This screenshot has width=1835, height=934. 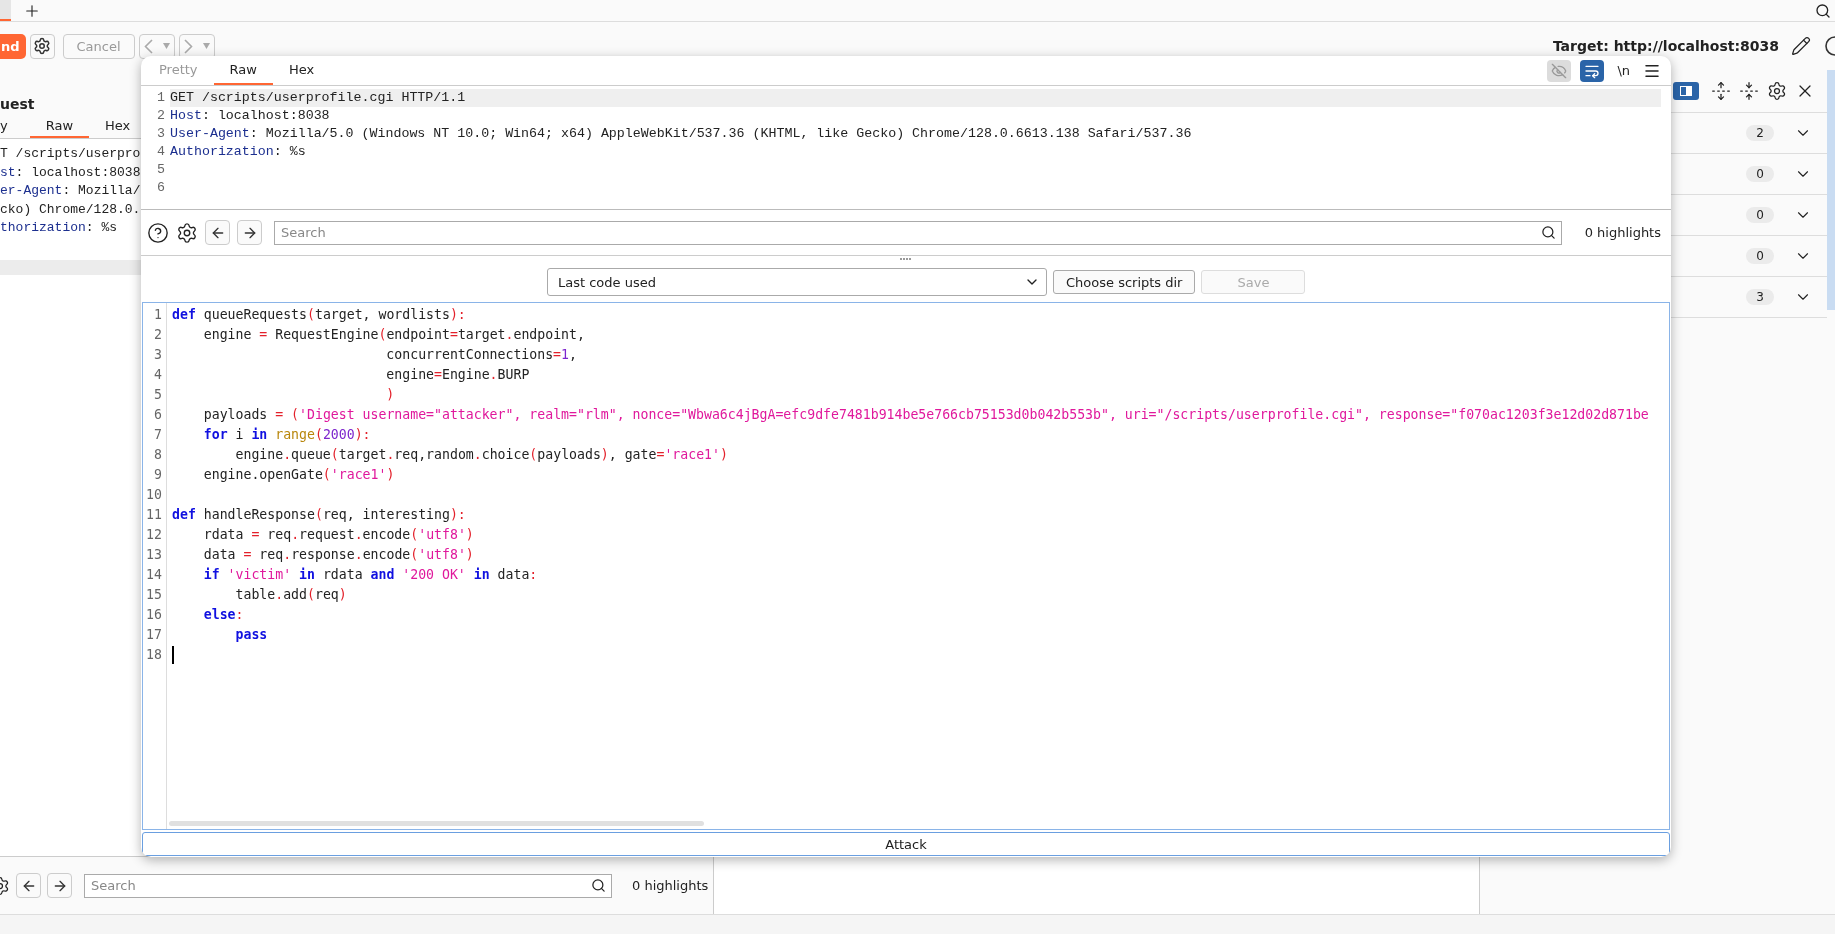 I want to click on code-line: cko) Chrome/128.0., so click(x=70, y=209).